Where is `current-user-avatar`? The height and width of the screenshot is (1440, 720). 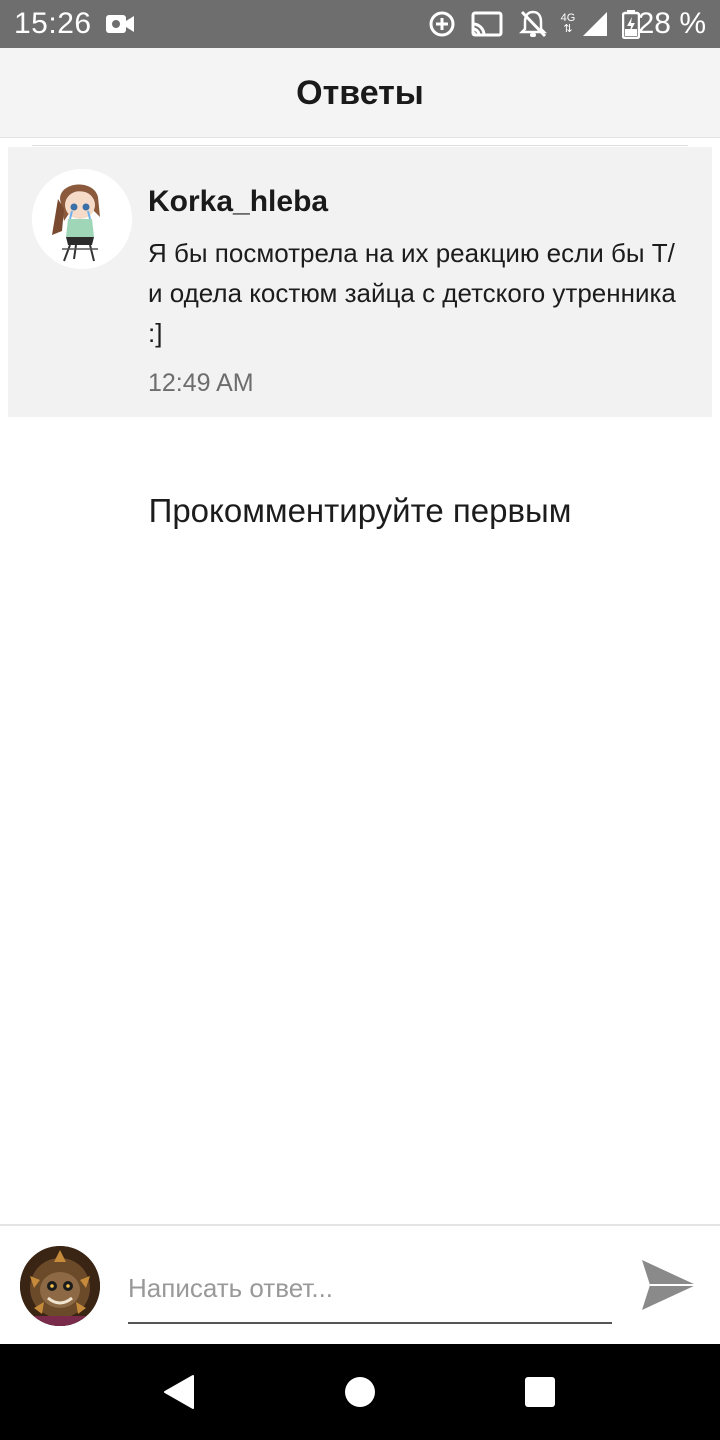
current-user-avatar is located at coordinates (60, 1286).